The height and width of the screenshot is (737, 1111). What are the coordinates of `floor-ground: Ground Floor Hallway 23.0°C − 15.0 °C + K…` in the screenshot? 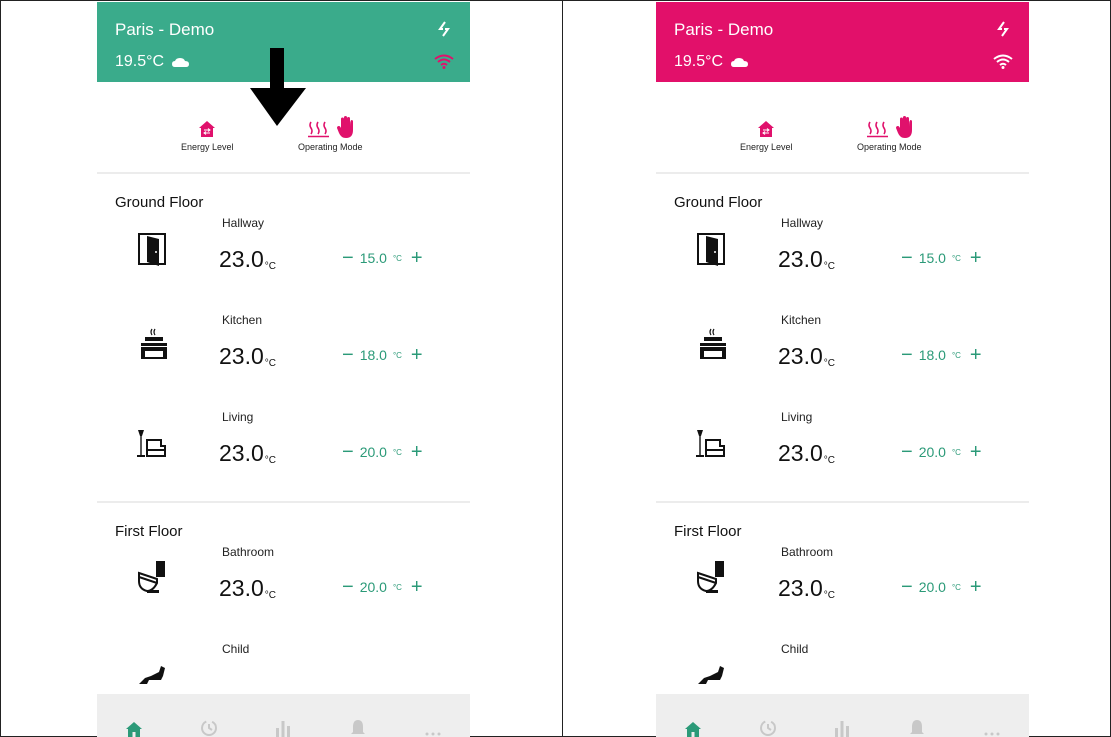 It's located at (842, 350).